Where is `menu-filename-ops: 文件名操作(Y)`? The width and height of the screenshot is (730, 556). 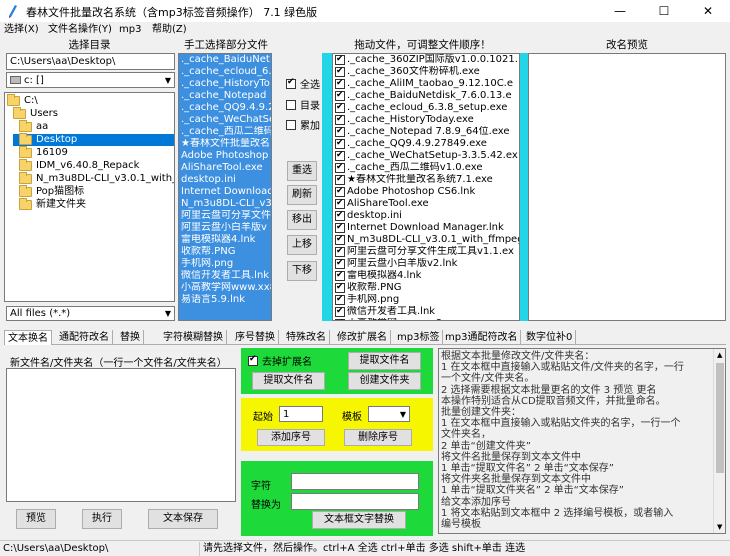 menu-filename-ops: 文件名操作(Y) is located at coordinates (80, 30).